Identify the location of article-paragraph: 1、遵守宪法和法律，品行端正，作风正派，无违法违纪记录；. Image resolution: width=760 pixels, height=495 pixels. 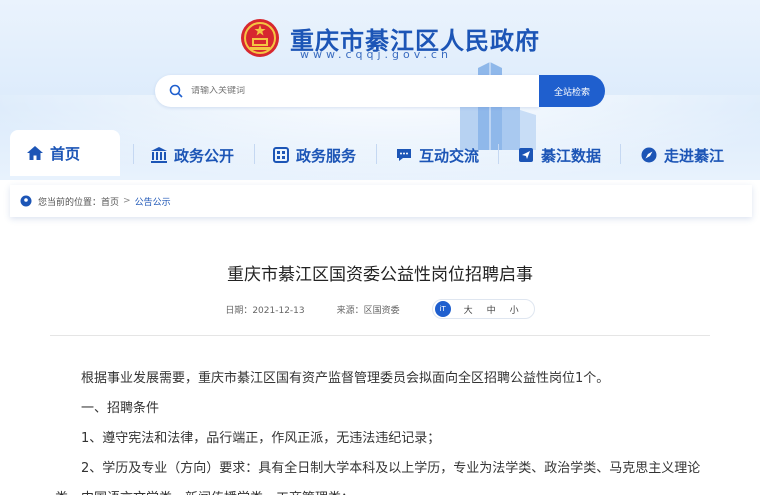
(261, 438).